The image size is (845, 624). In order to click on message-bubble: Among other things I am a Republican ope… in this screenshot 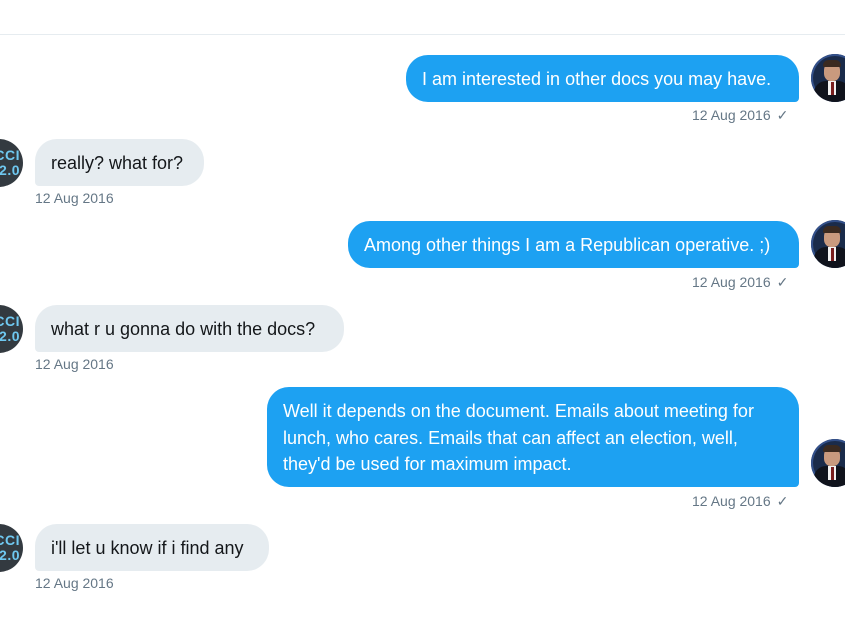, I will do `click(573, 244)`.